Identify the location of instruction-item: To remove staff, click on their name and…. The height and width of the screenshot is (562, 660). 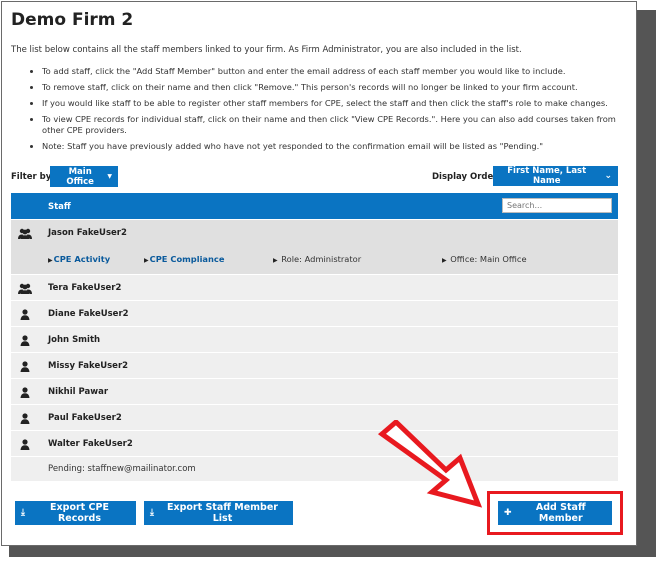
(337, 87).